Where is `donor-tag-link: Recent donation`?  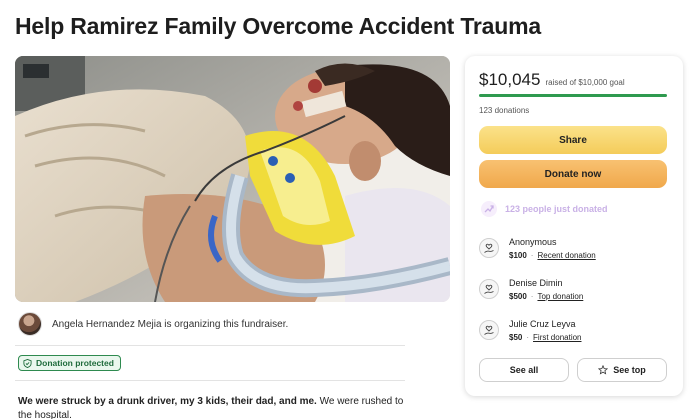 donor-tag-link: Recent donation is located at coordinates (566, 255).